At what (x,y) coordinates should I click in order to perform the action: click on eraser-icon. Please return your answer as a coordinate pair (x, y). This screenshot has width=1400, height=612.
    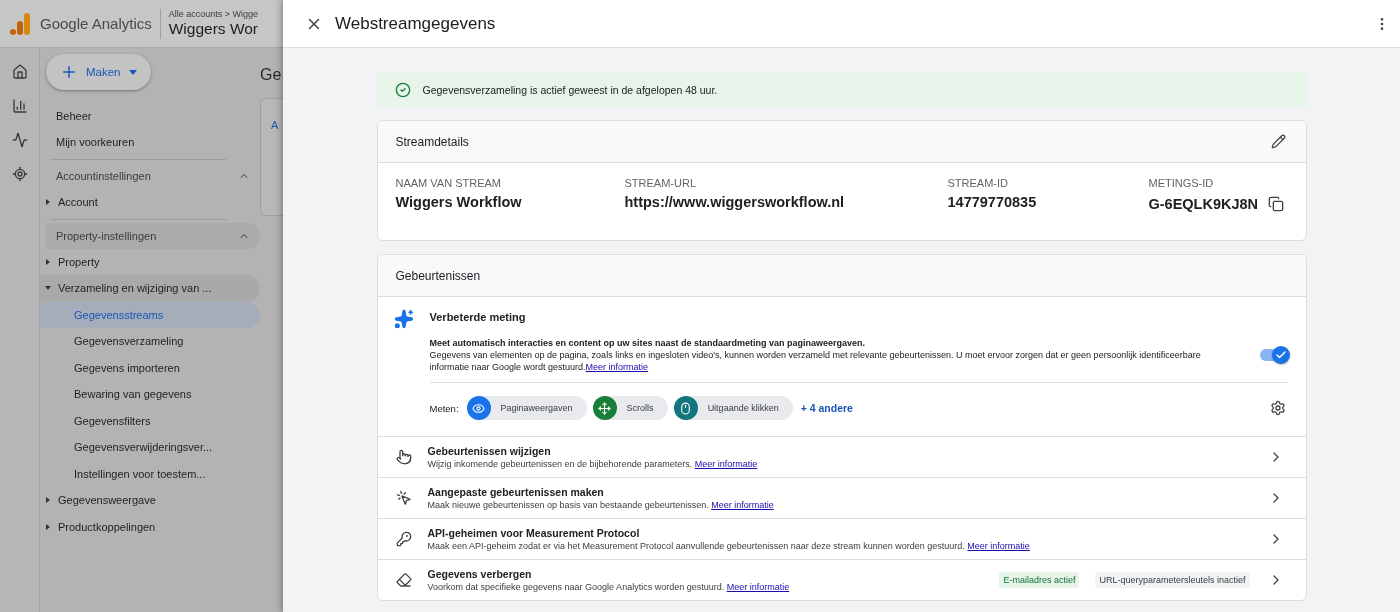
    Looking at the image, I should click on (403, 580).